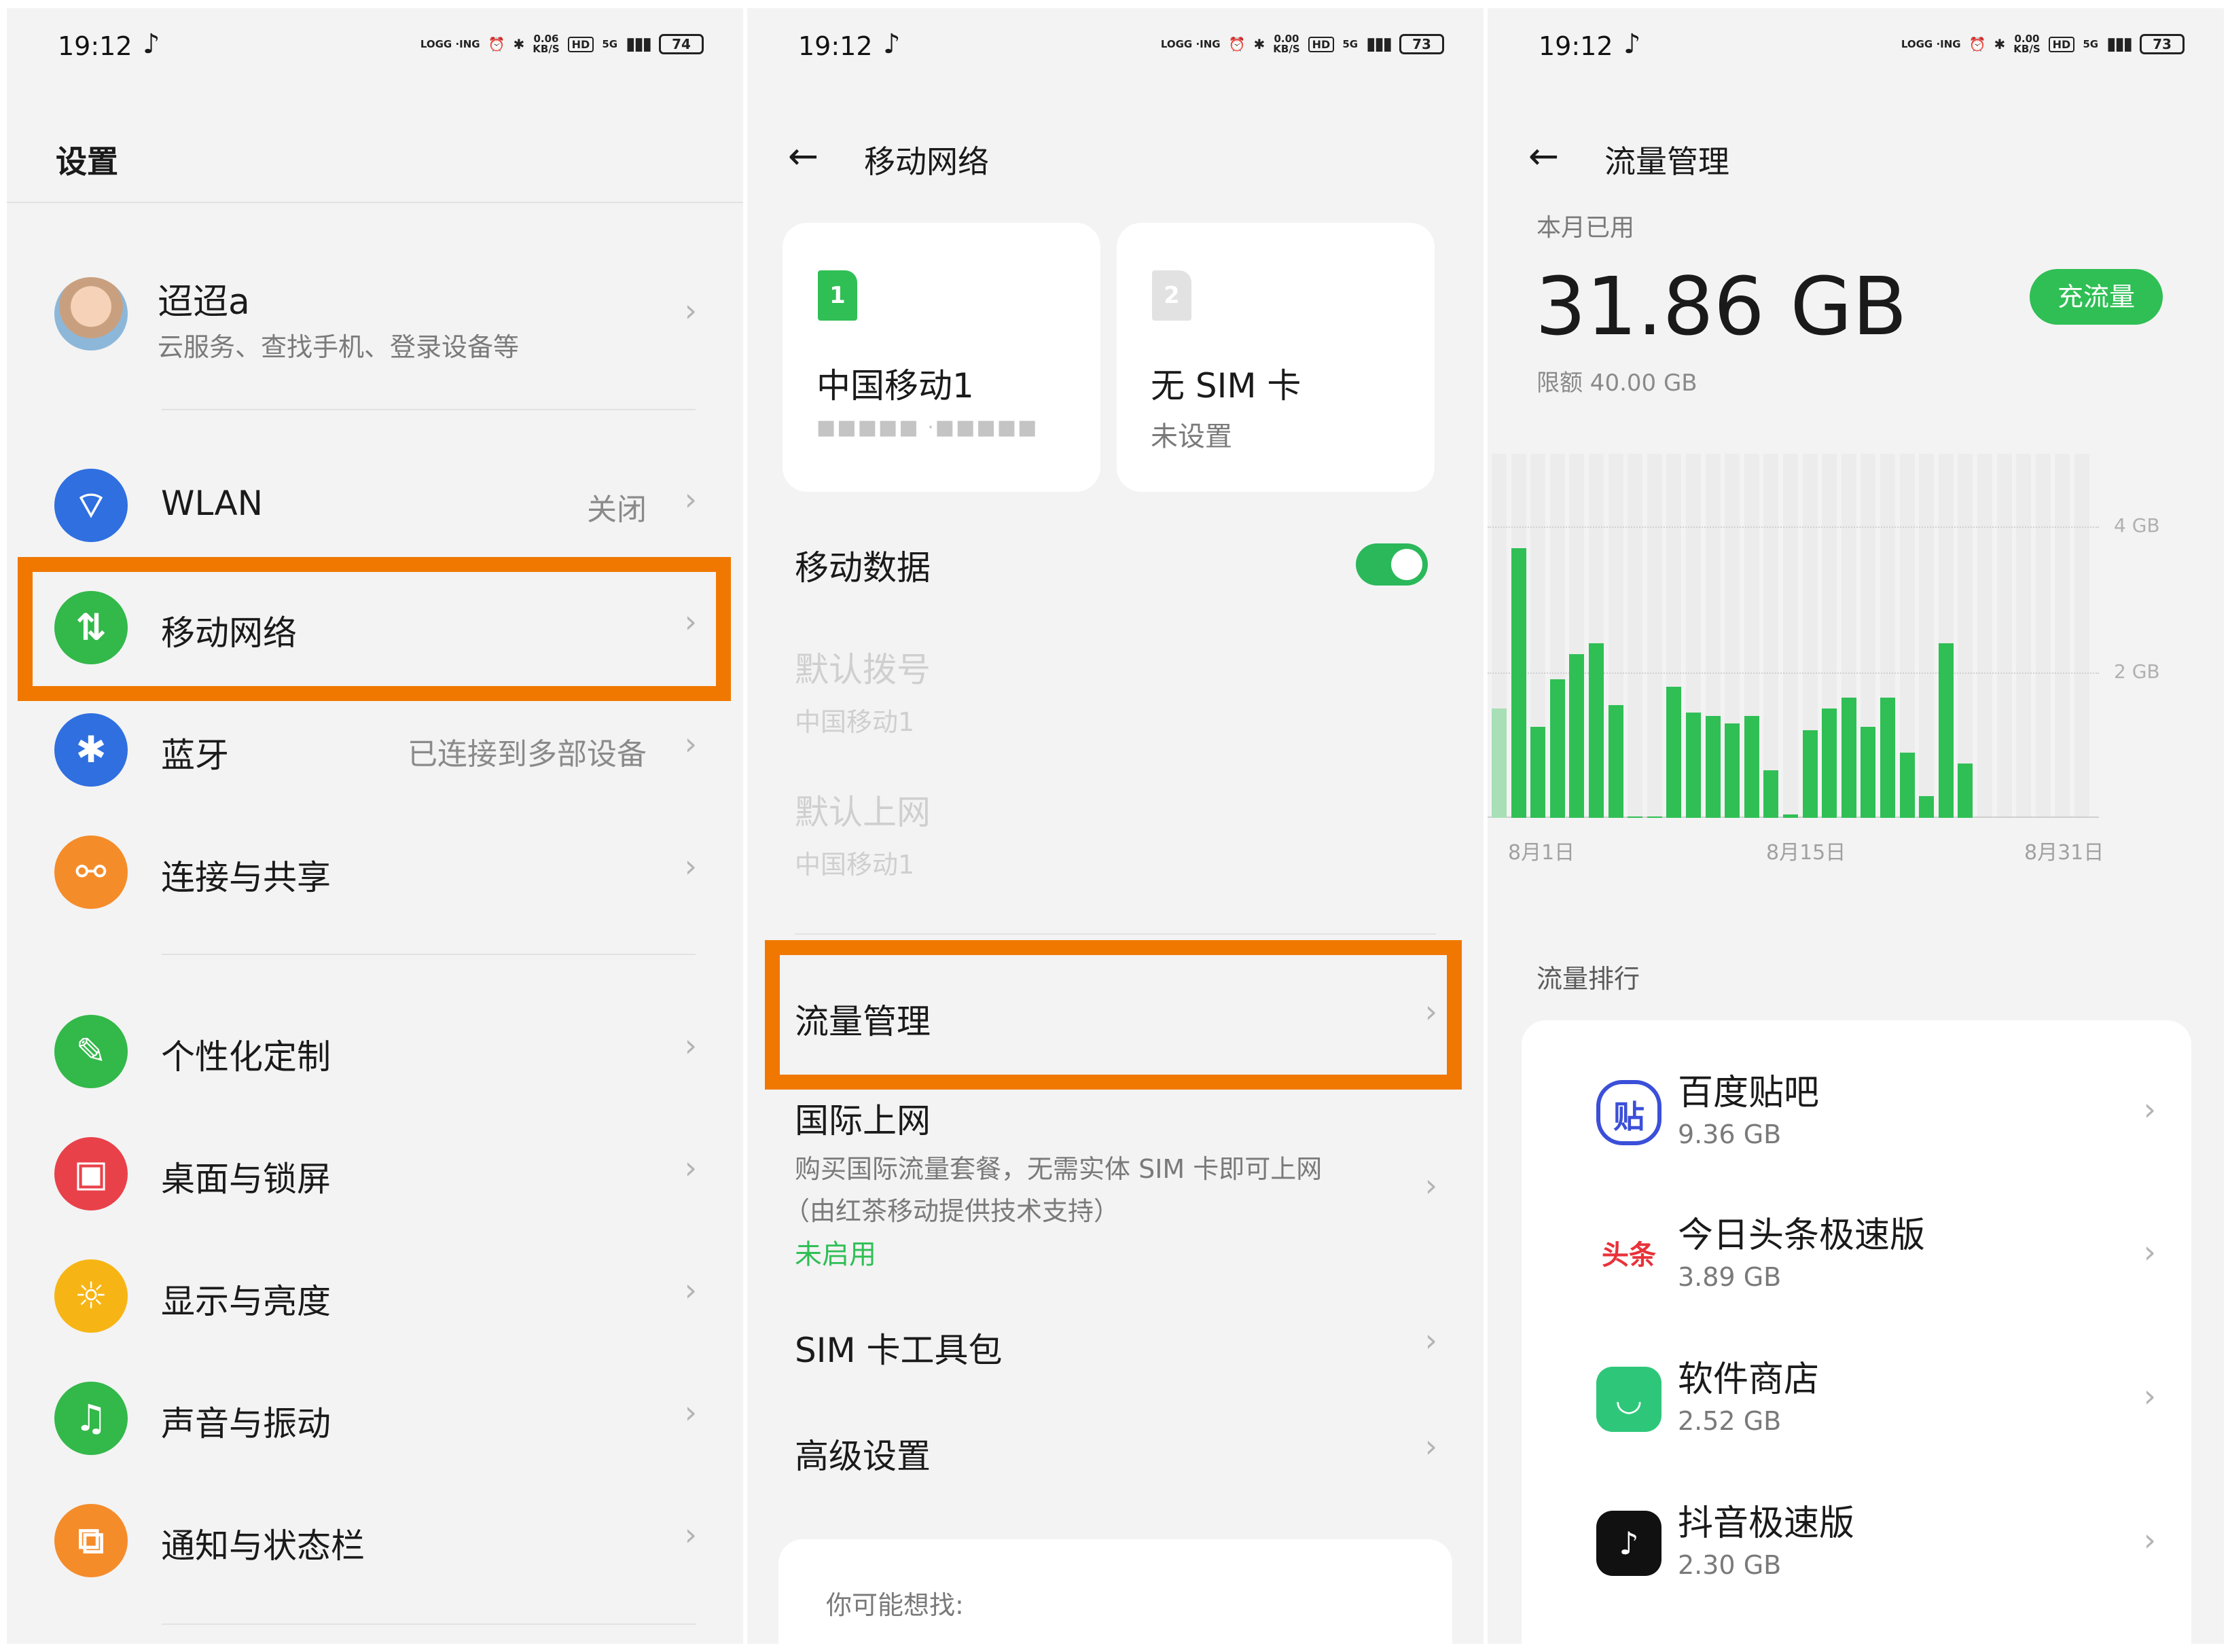 Image resolution: width=2228 pixels, height=1652 pixels. I want to click on sim-card-2: 2 无 SIM 卡 未设置, so click(1276, 357).